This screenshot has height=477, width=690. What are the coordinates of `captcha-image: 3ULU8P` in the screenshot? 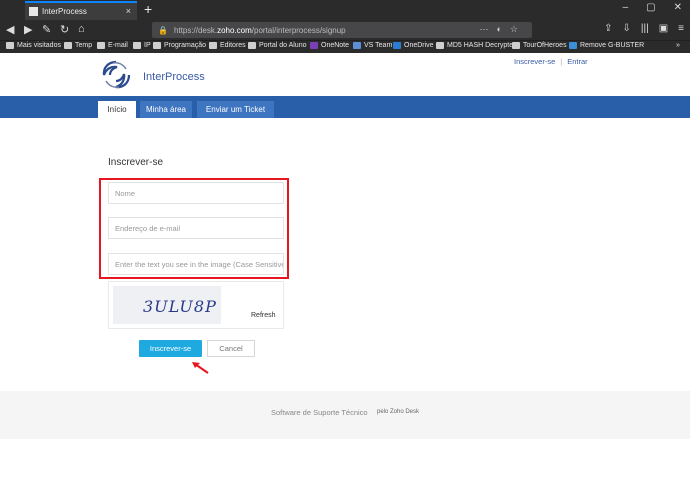 It's located at (167, 305).